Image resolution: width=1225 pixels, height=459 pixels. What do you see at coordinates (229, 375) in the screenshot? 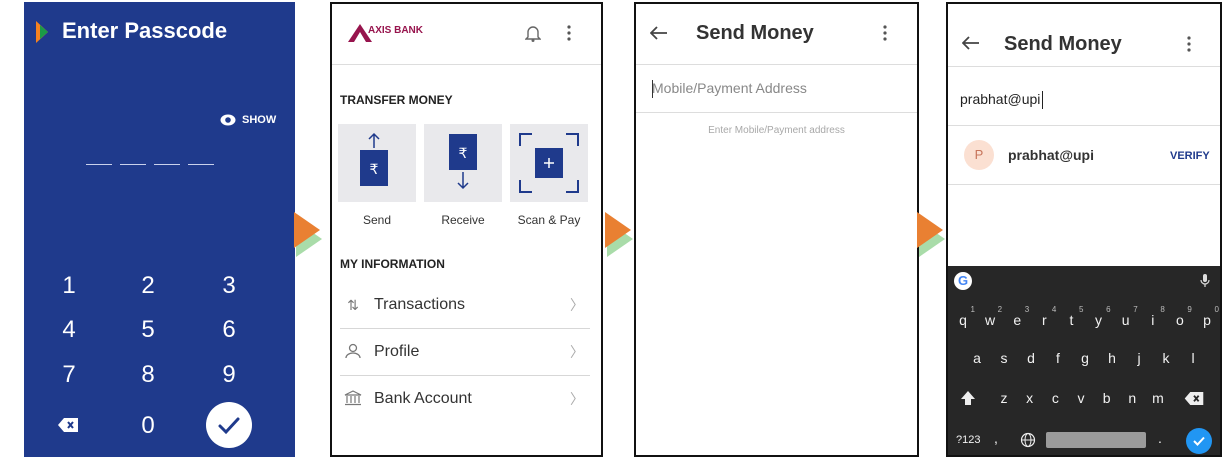
I see `key-9: 9` at bounding box center [229, 375].